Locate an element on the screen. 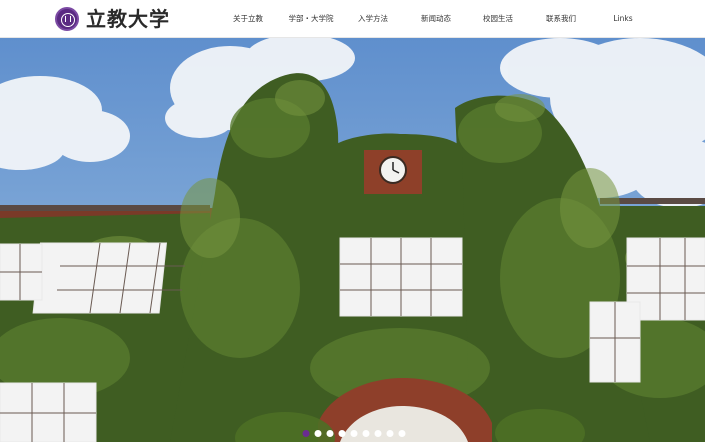 The image size is (705, 442). nav-item-contact: 联系我们 is located at coordinates (561, 19).